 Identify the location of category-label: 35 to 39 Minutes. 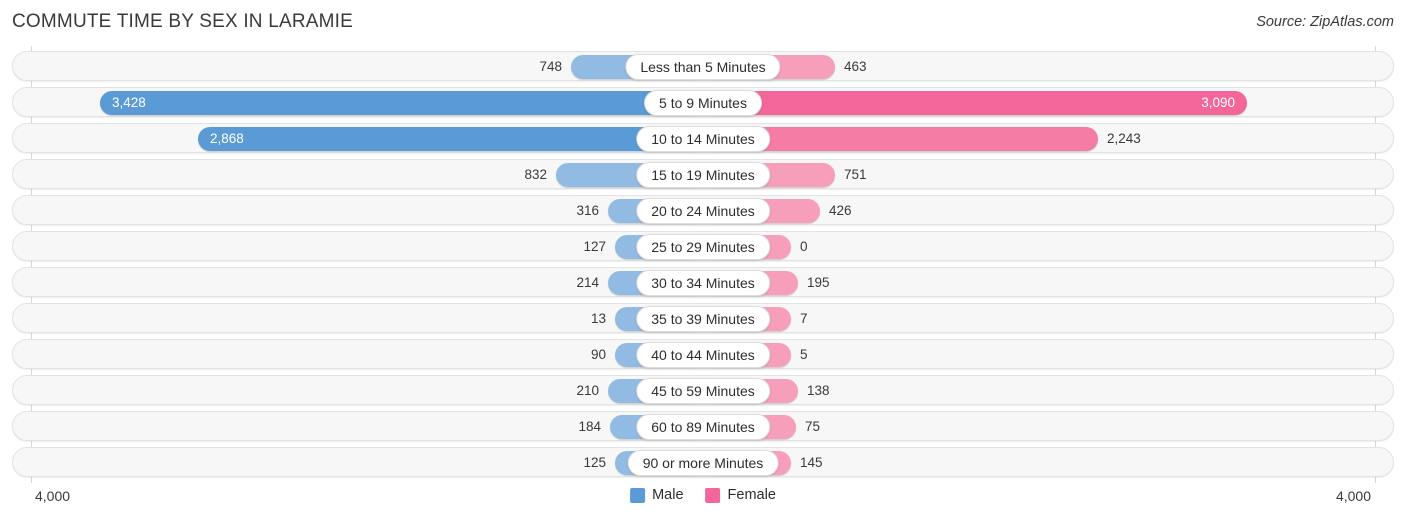
(703, 319).